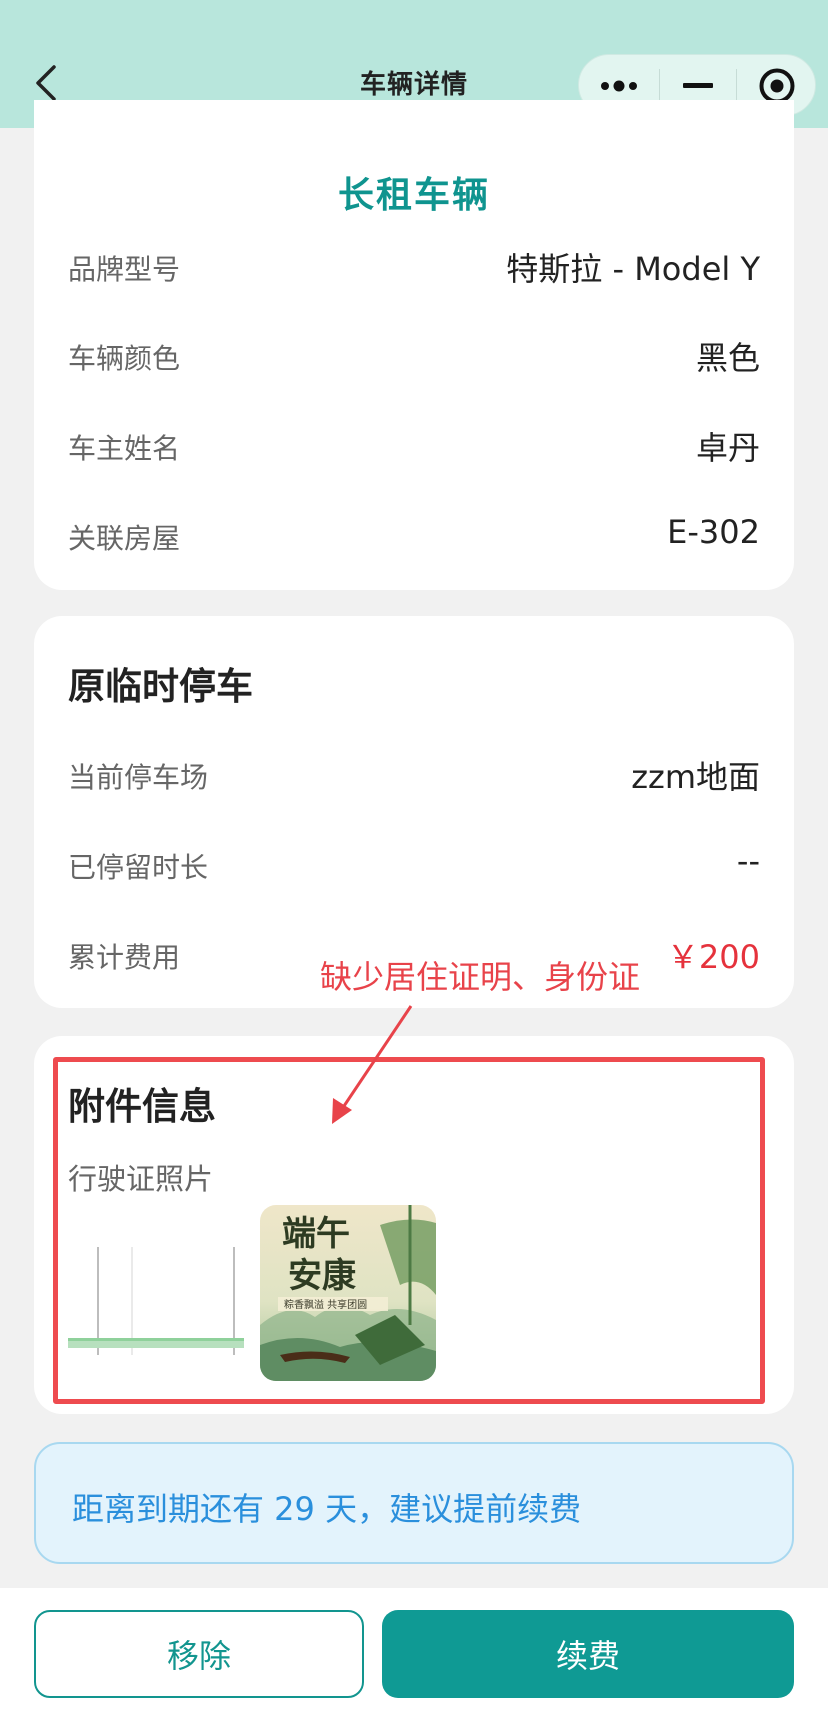 The width and height of the screenshot is (828, 1718). I want to click on expiry-notice: 距离到期还有 29 天，建议提前续费, so click(414, 1503).